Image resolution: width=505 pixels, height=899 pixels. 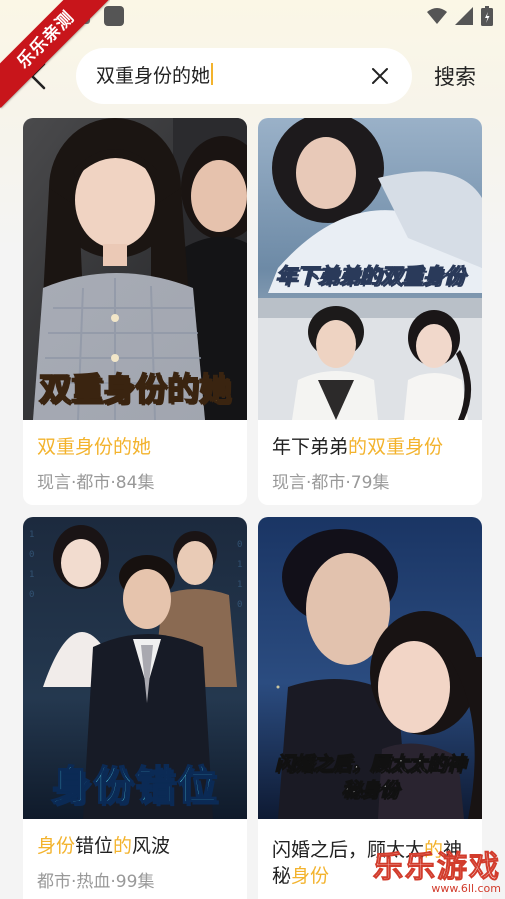 What do you see at coordinates (134, 786) in the screenshot?
I see `poster-title: 身份错位` at bounding box center [134, 786].